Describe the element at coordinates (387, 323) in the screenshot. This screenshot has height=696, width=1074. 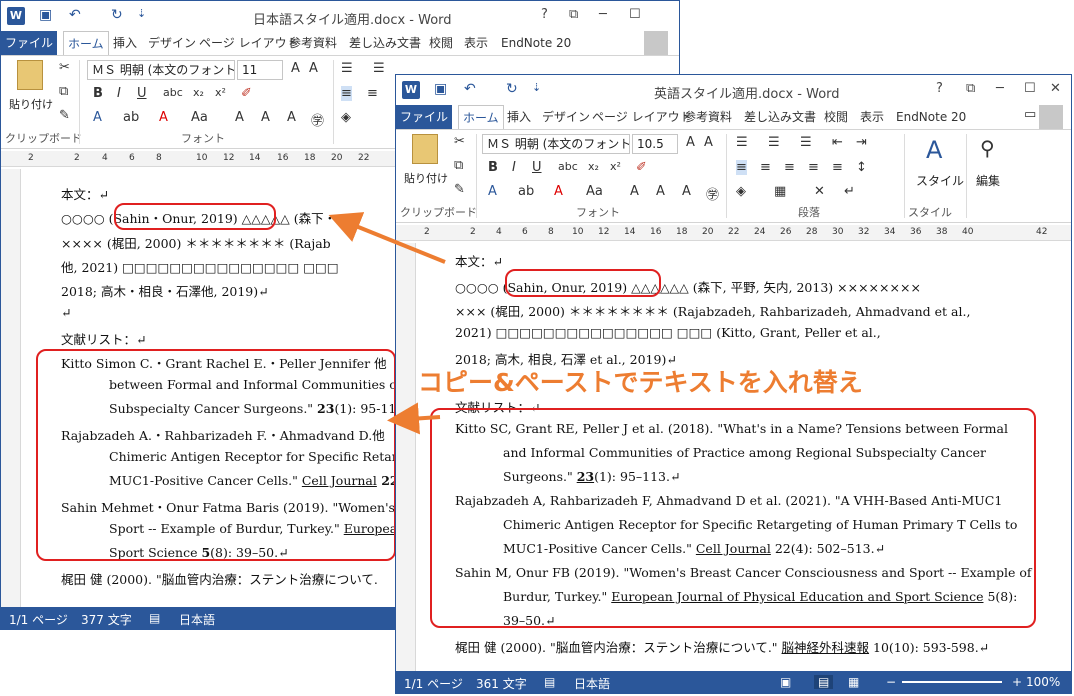
I see `annotation-arrows` at that location.